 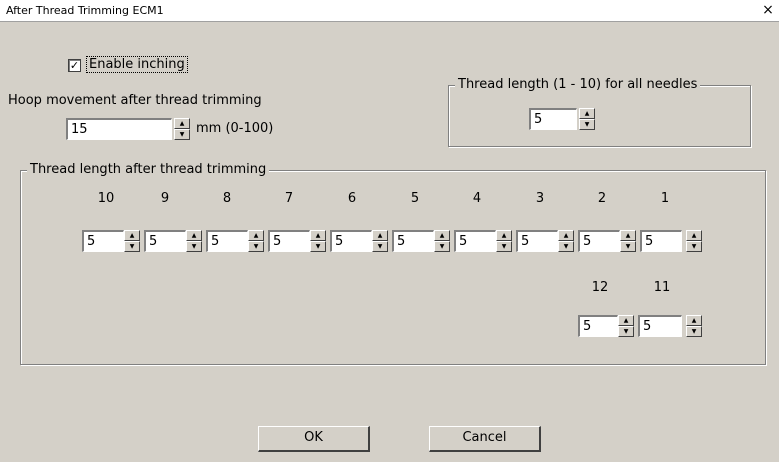 I want to click on needle-number: 10, so click(x=106, y=198).